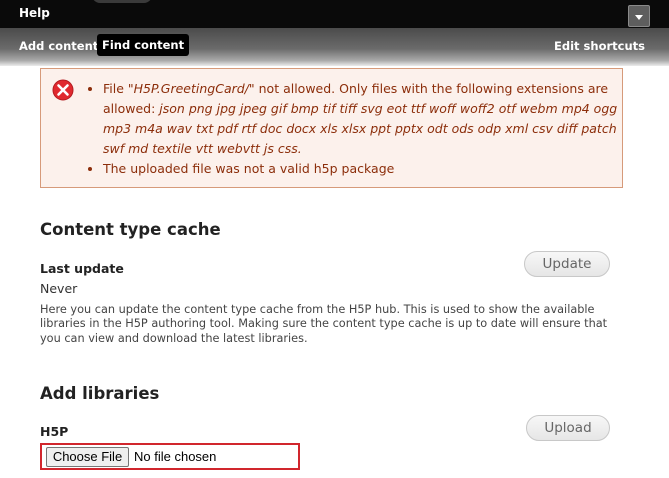 This screenshot has height=478, width=669. Describe the element at coordinates (63, 90) in the screenshot. I see `error-icon` at that location.